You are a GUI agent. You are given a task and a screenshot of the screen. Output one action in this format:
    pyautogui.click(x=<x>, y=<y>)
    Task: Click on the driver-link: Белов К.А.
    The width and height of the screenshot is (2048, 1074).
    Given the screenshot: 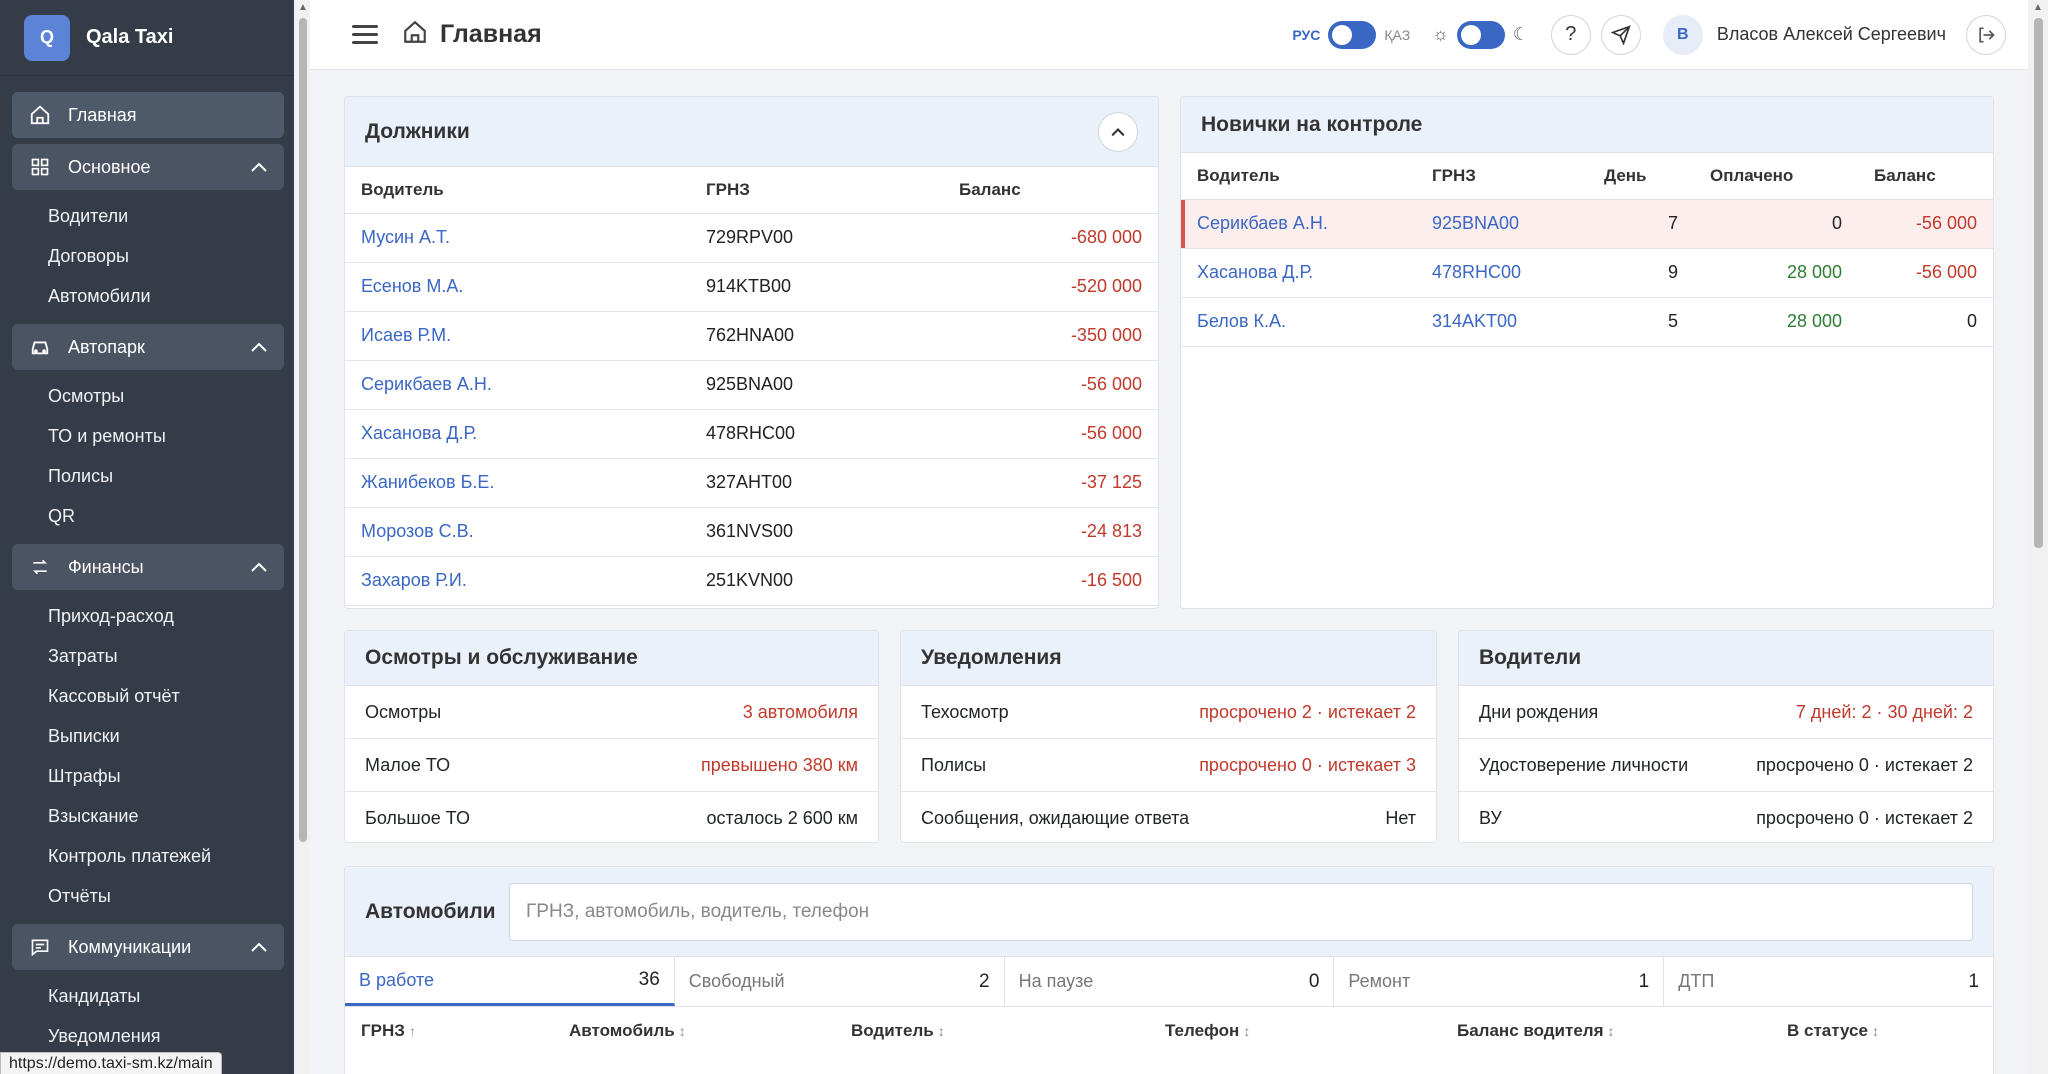 What is the action you would take?
    pyautogui.click(x=1298, y=322)
    